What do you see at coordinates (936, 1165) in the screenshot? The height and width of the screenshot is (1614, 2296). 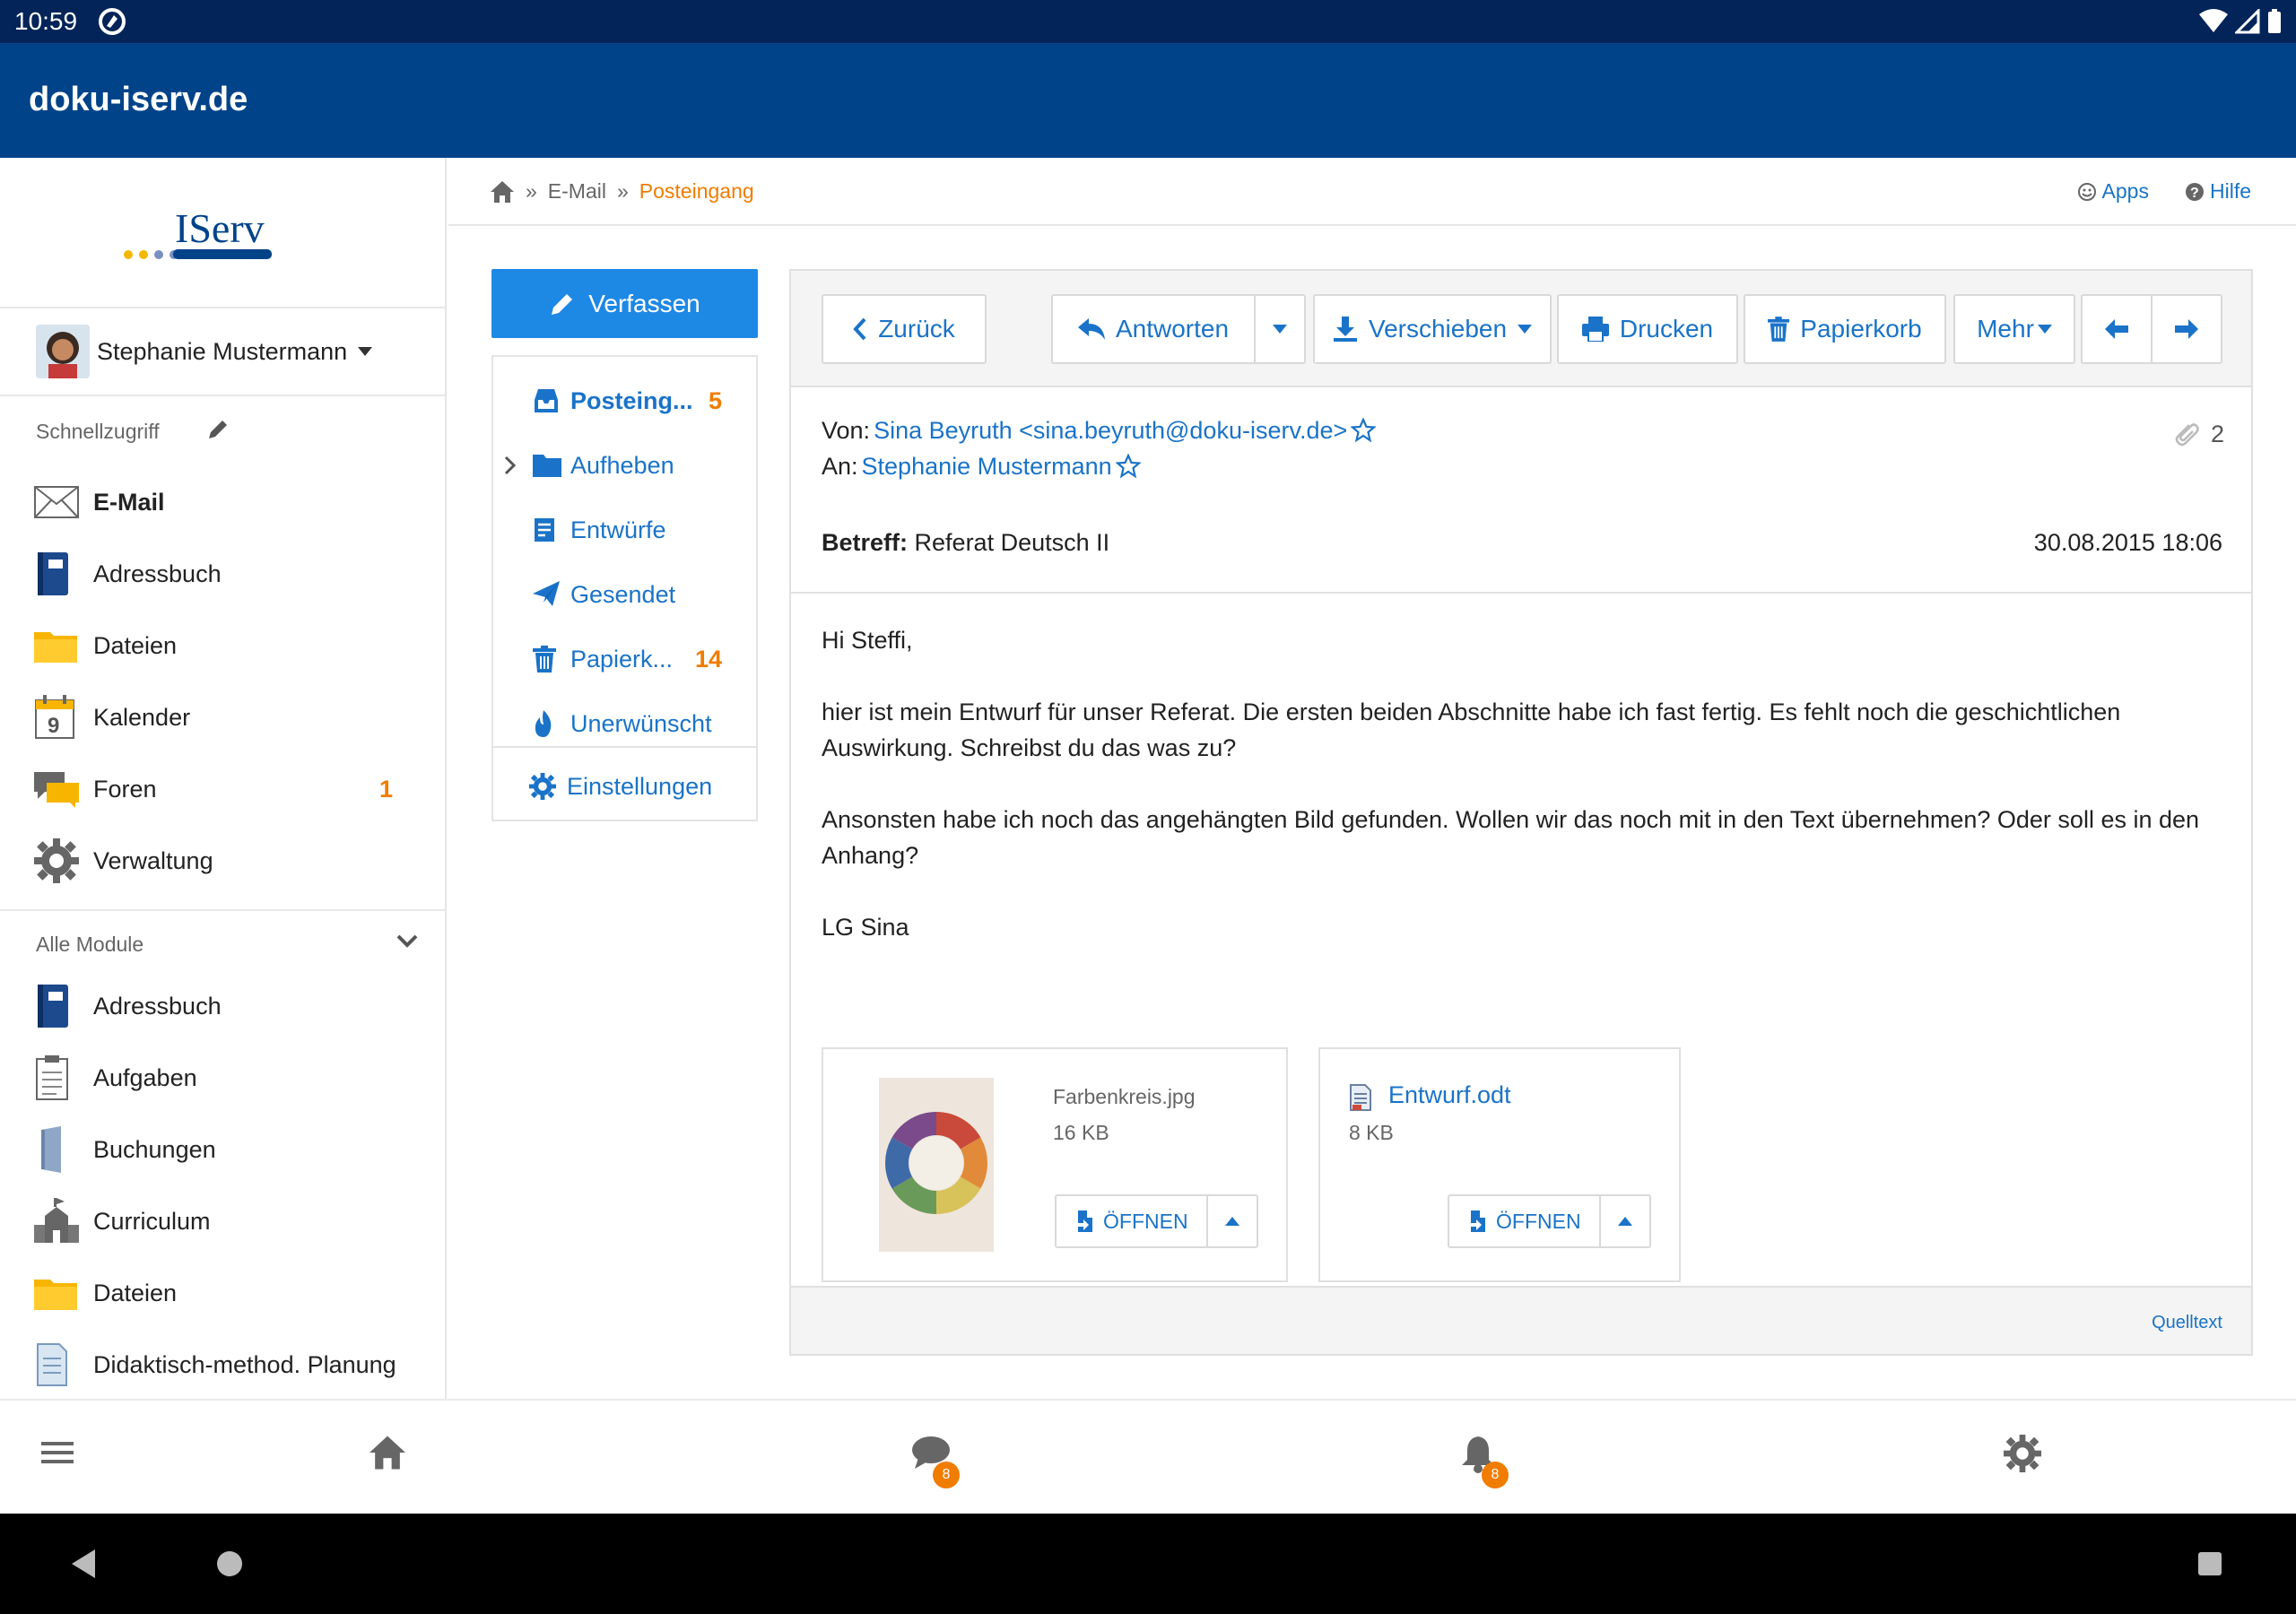 I see `attachment-thumbnail` at bounding box center [936, 1165].